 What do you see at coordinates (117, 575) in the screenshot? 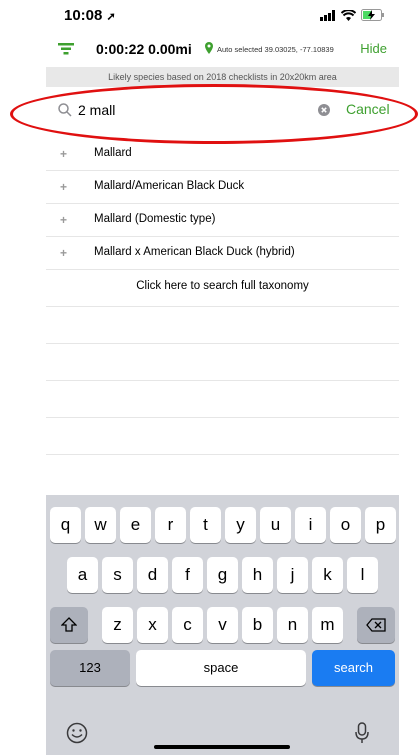
I see `key-s: s` at bounding box center [117, 575].